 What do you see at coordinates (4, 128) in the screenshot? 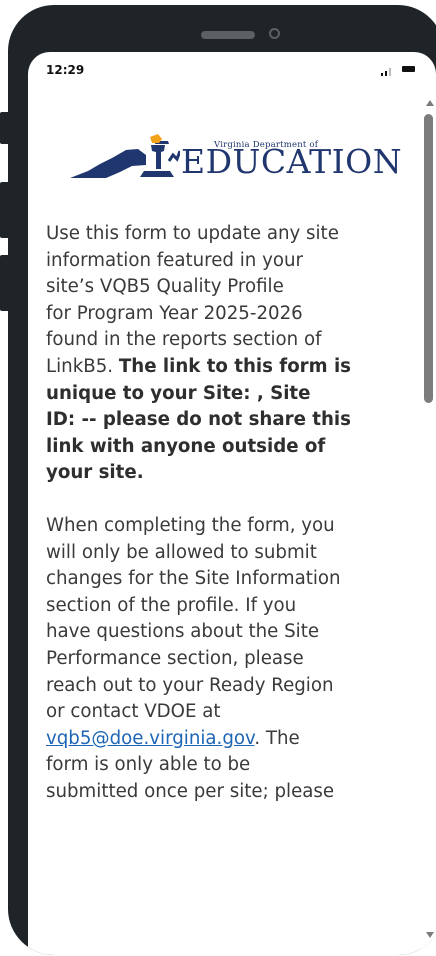
I see `side-button-mute` at bounding box center [4, 128].